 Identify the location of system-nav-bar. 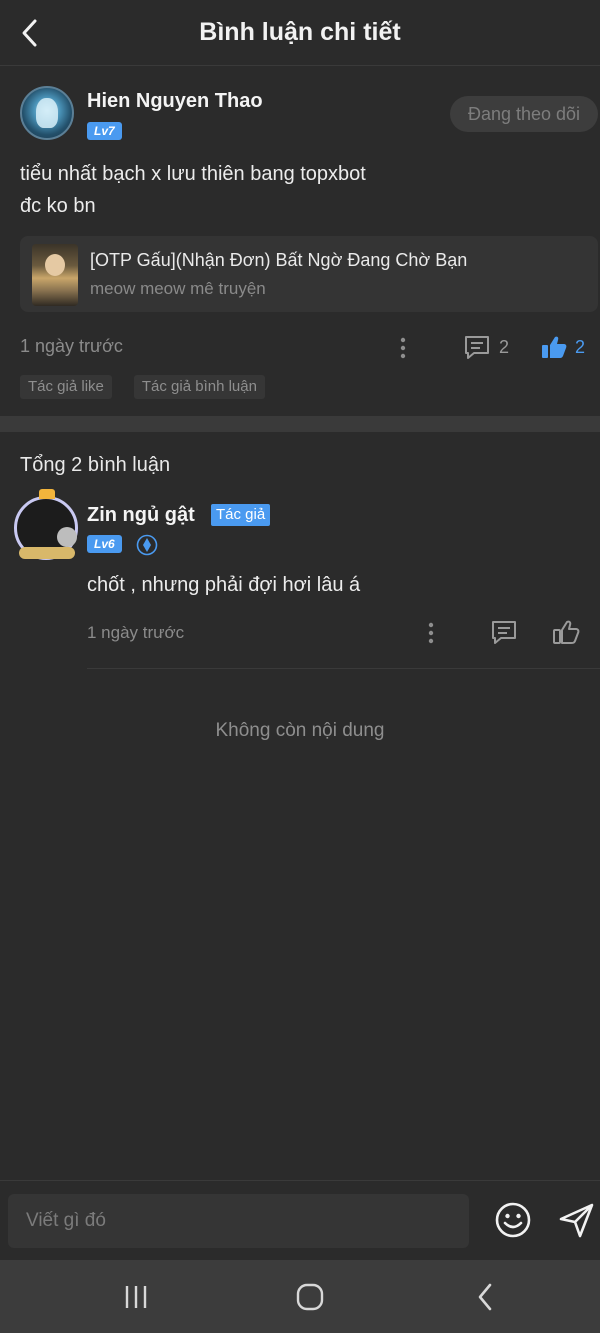
(300, 1296).